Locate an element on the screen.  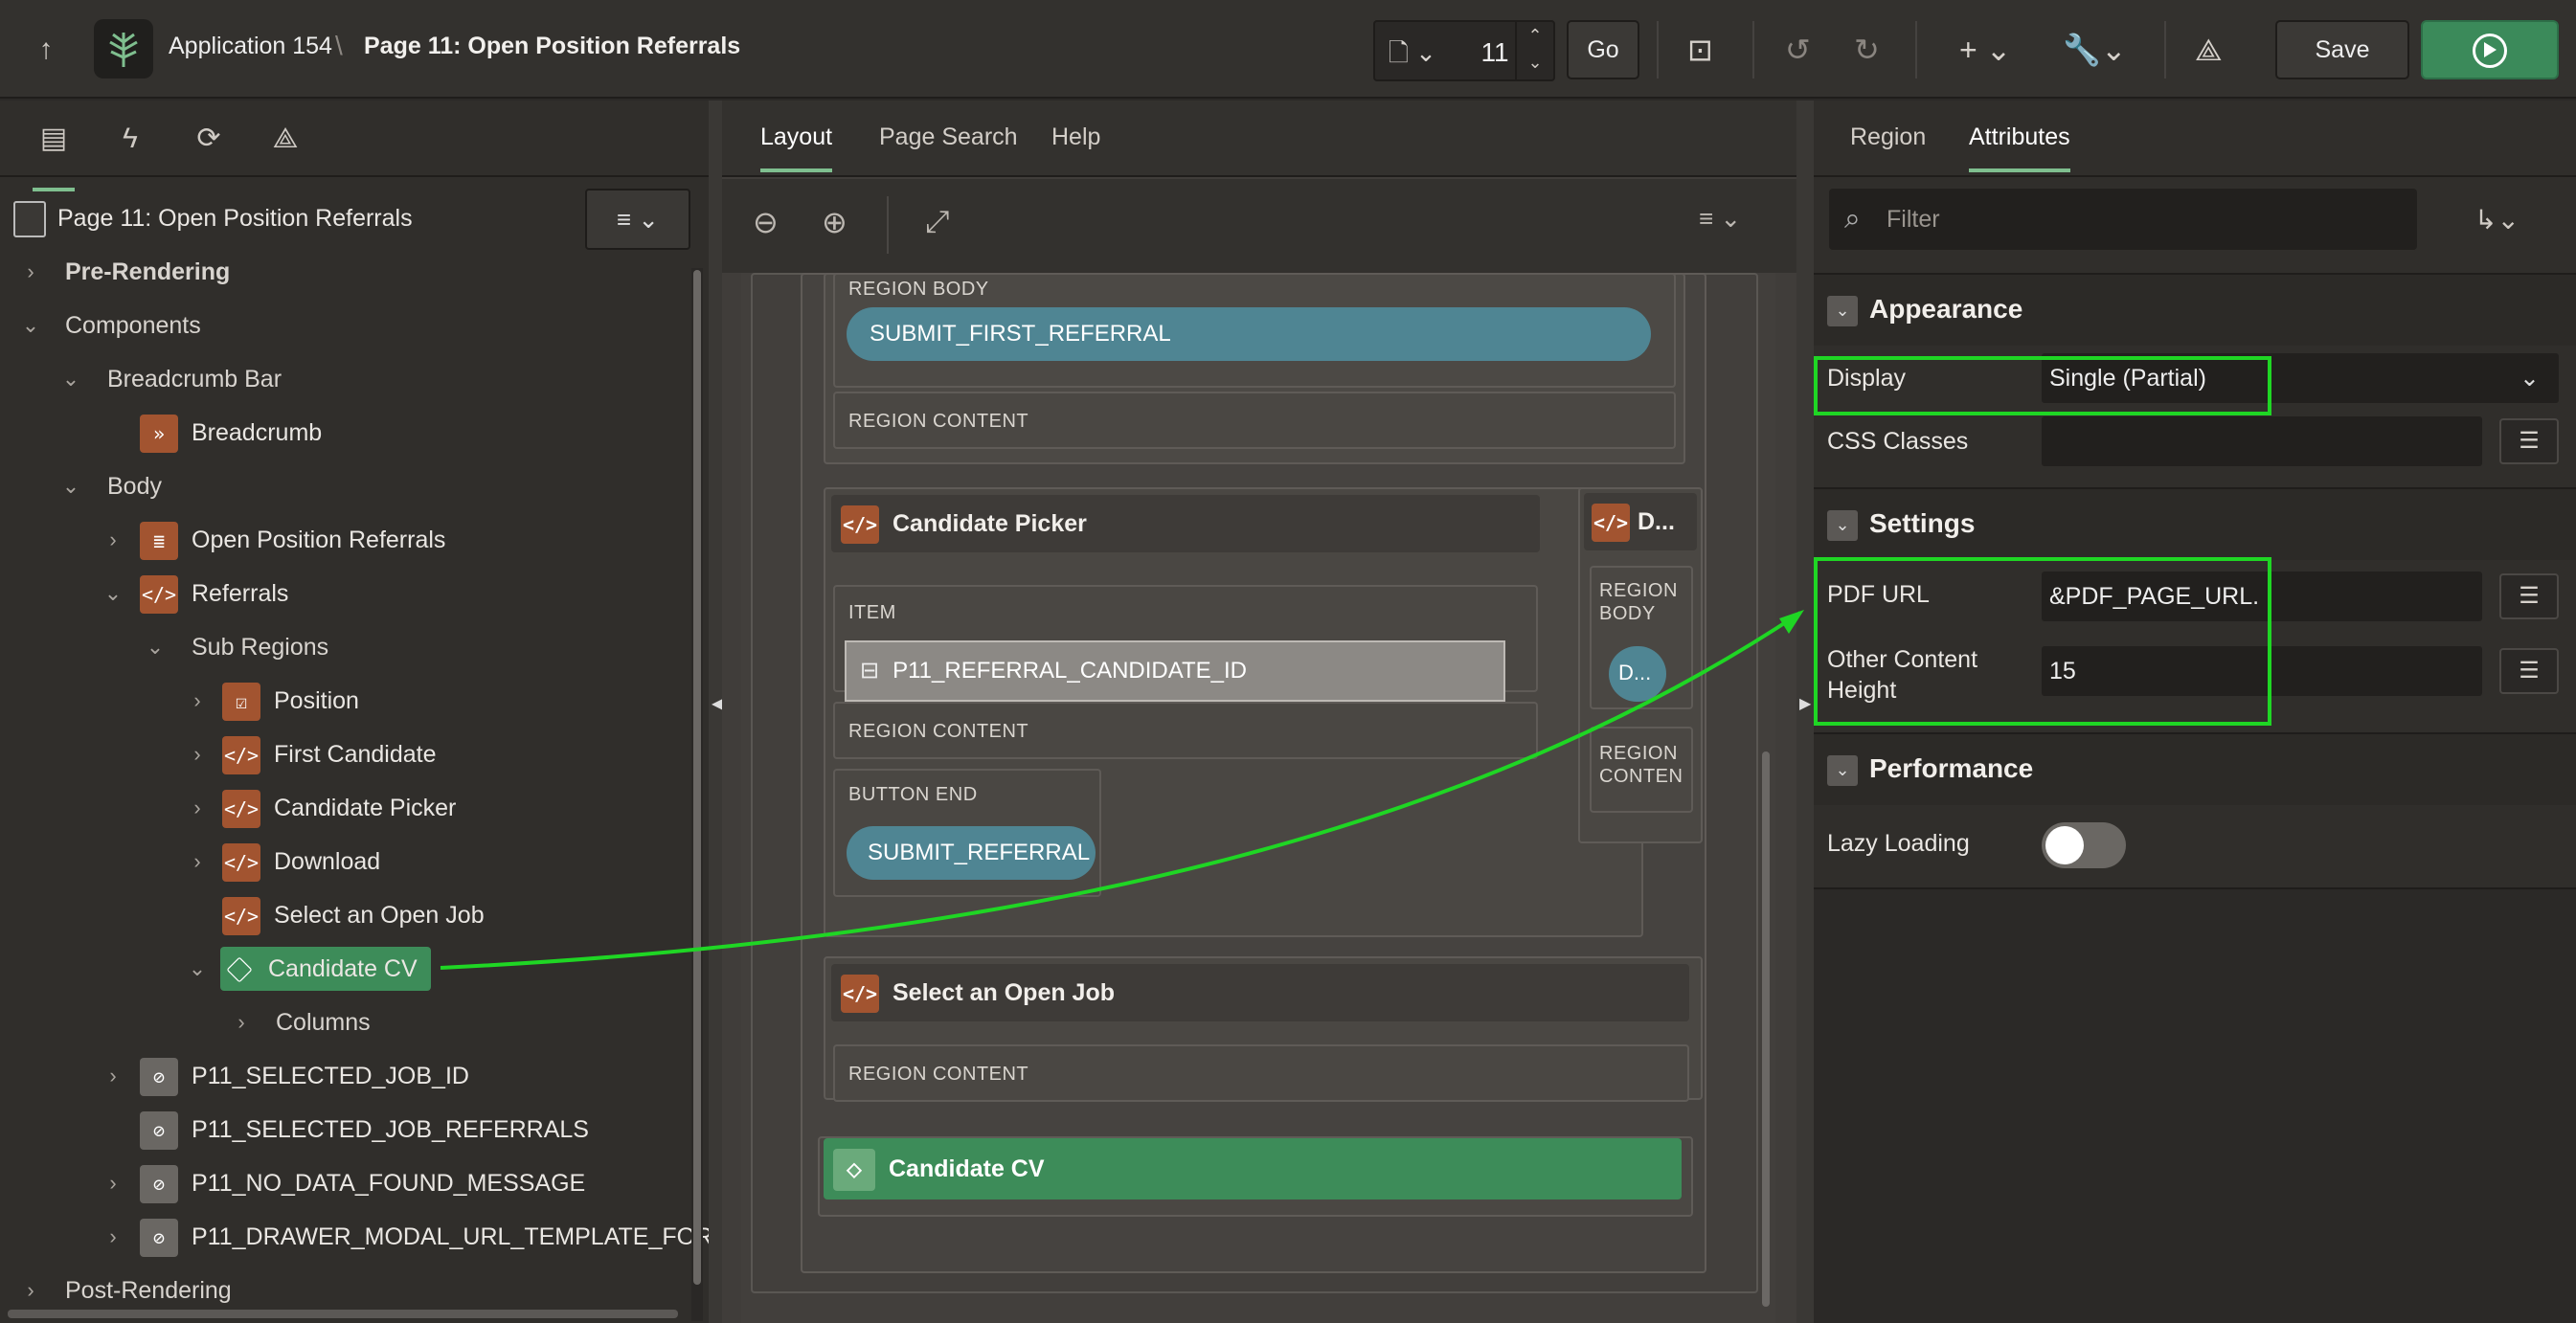
tree-item-candidate-cv: ⌄ Candidate CV is located at coordinates (308, 969).